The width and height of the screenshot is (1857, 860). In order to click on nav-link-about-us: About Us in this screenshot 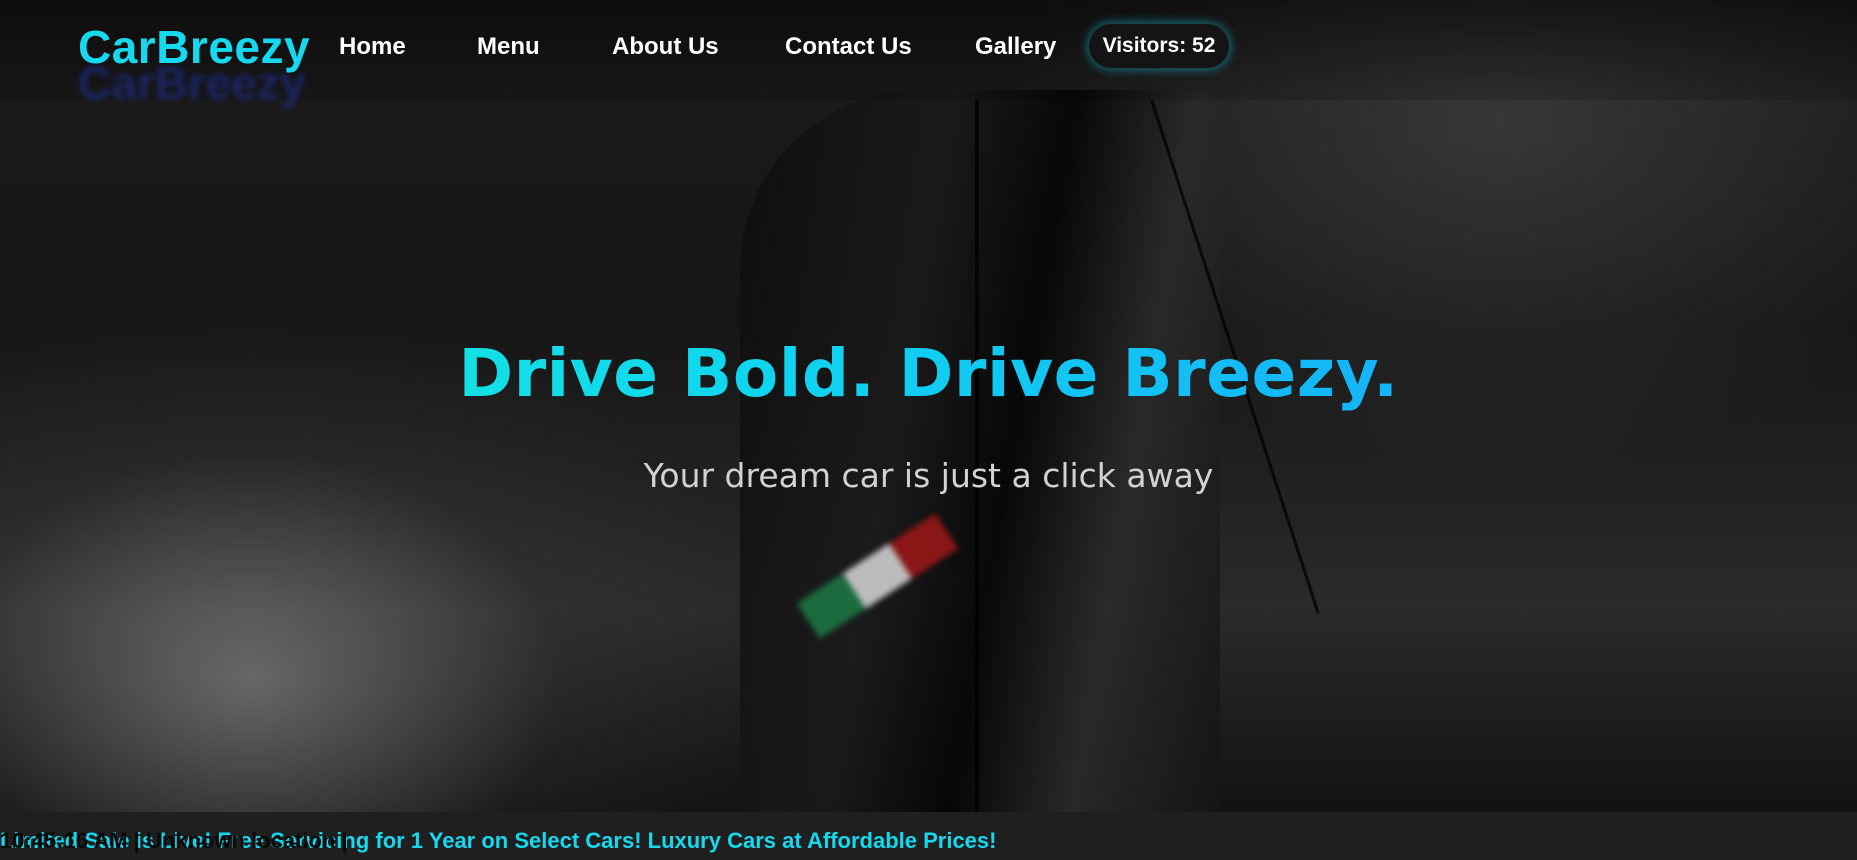, I will do `click(665, 47)`.